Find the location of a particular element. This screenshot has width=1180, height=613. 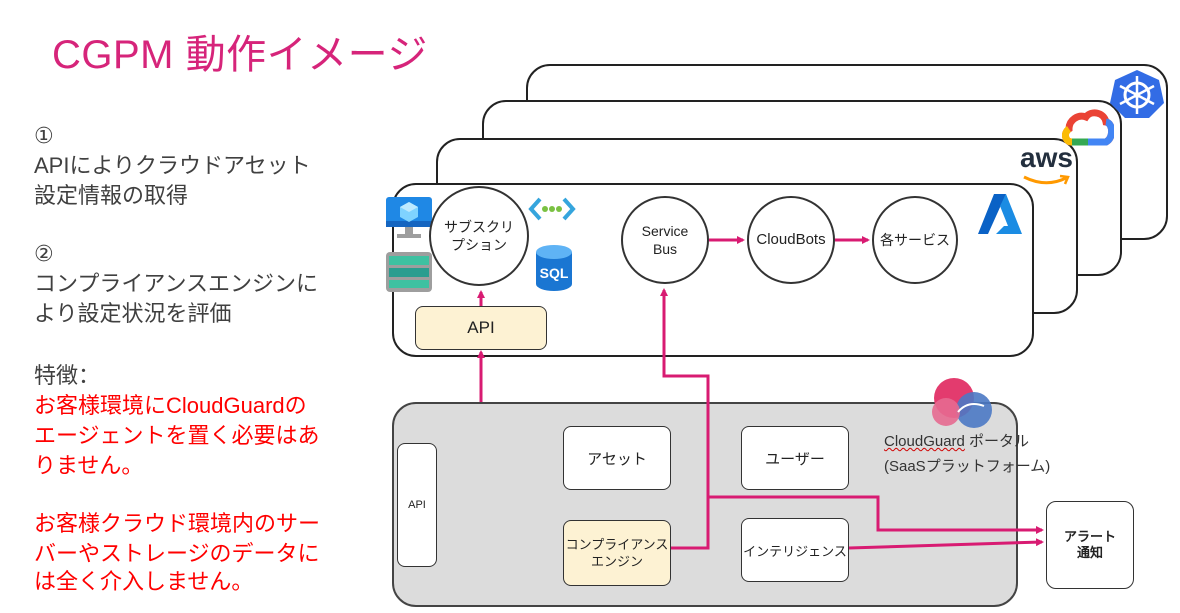

aws-logo-text: aws is located at coordinates (1046, 157).